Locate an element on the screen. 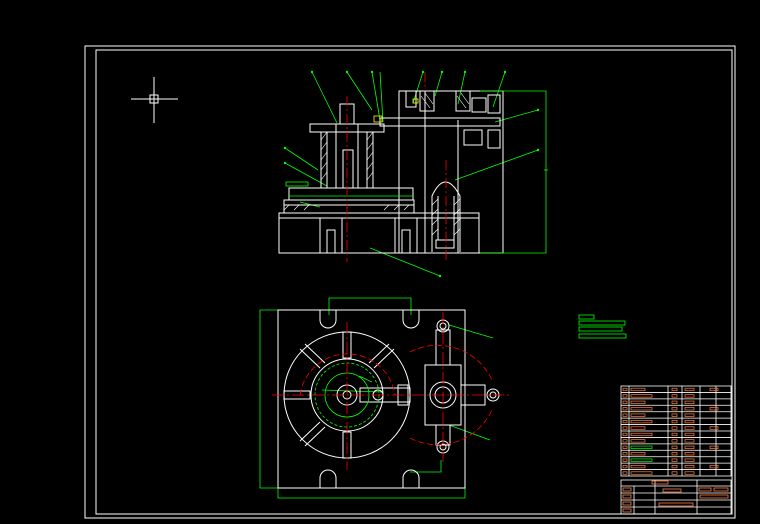 The height and width of the screenshot is (524, 760). title-block is located at coordinates (676, 497).